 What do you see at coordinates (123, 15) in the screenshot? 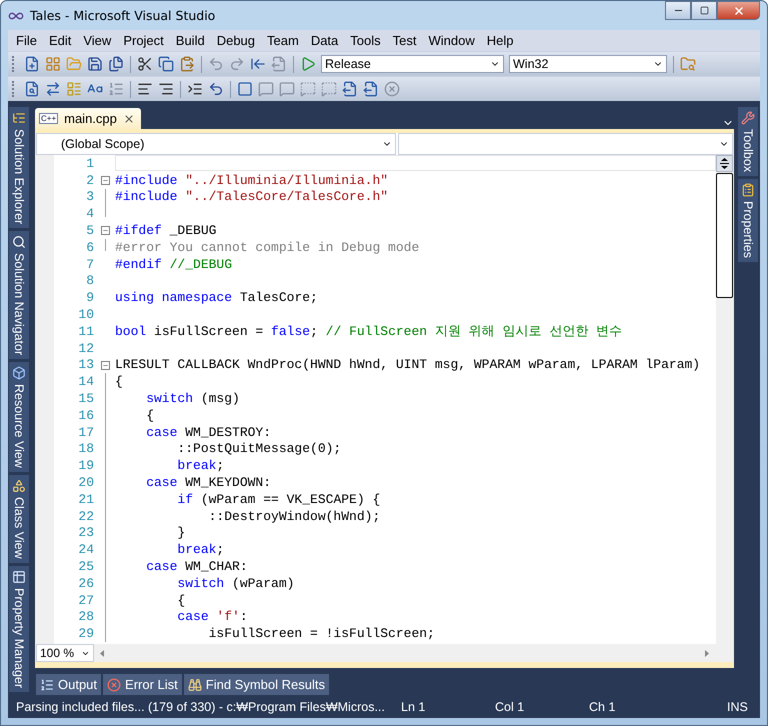
I see `window-title: Tales - Microsoft Visual Studio` at bounding box center [123, 15].